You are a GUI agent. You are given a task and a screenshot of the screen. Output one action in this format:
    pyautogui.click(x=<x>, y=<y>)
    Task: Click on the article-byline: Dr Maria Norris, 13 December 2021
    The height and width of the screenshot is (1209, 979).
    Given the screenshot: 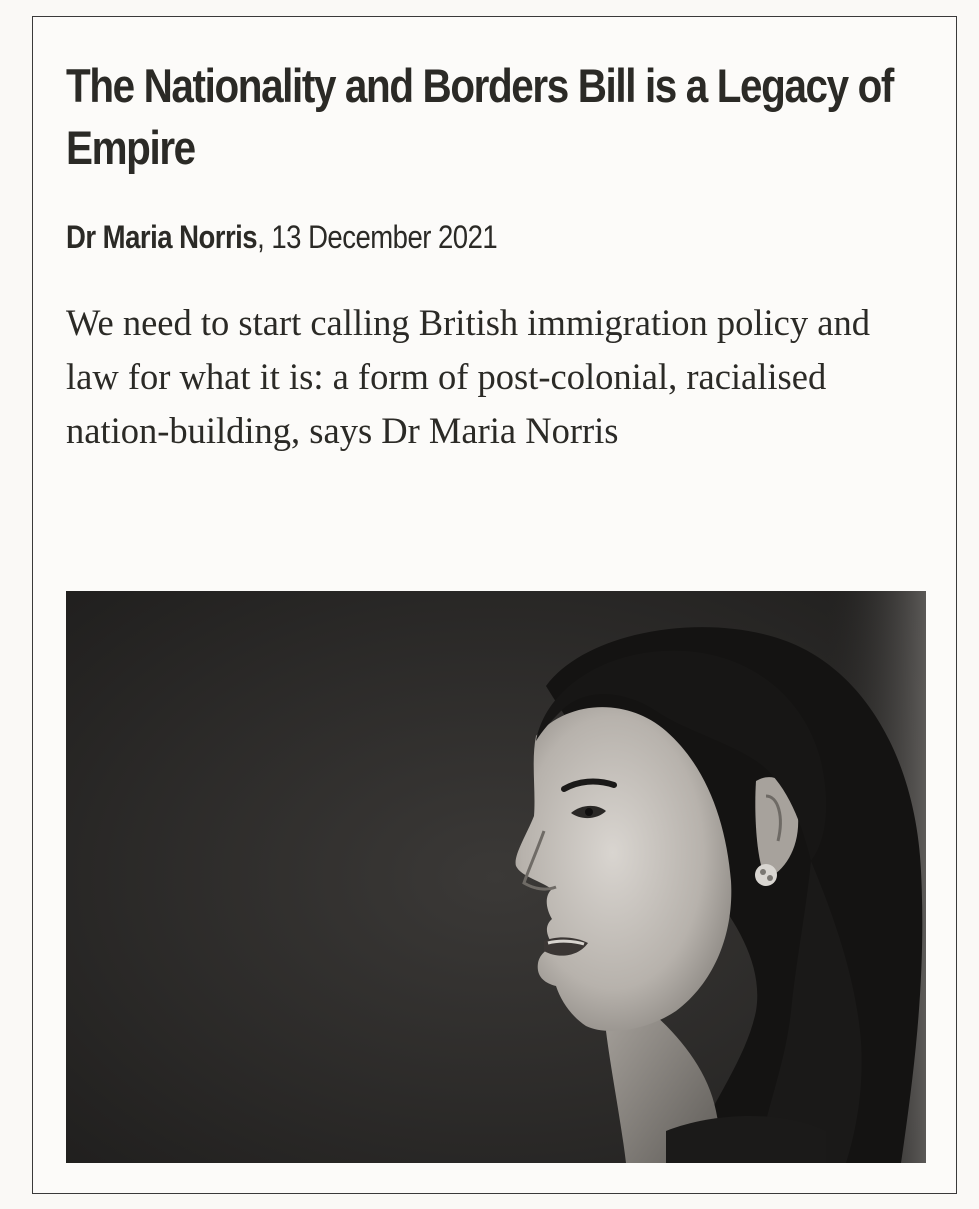 What is the action you would take?
    pyautogui.click(x=282, y=237)
    